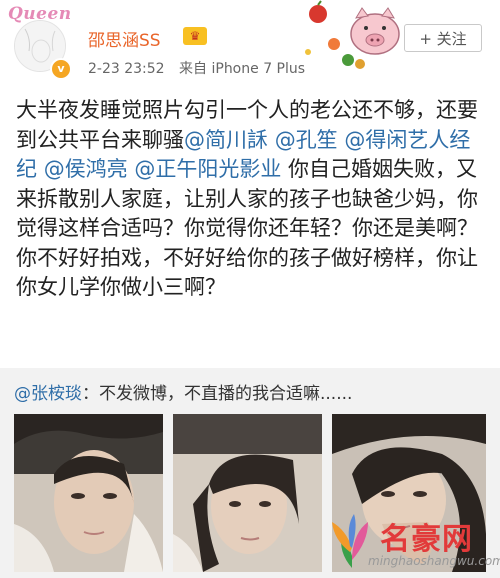  I want to click on mention-link: @孔笙, so click(306, 140).